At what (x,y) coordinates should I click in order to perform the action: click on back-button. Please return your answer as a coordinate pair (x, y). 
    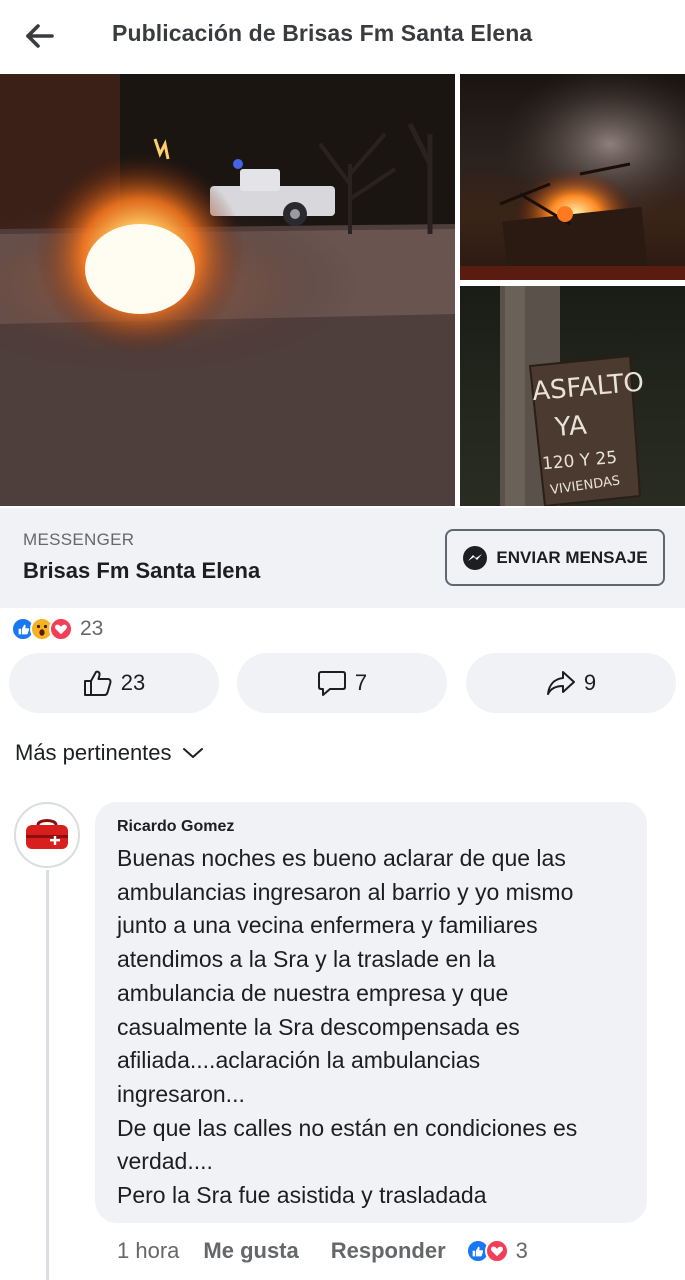
    Looking at the image, I should click on (40, 36).